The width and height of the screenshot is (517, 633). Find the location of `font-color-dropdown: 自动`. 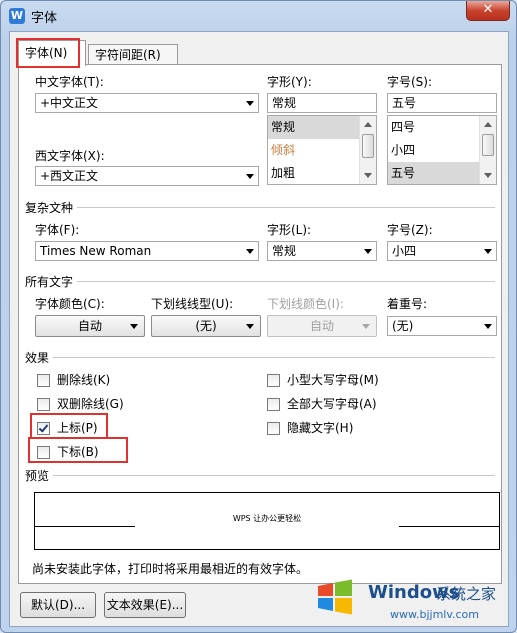

font-color-dropdown: 自动 is located at coordinates (90, 326).